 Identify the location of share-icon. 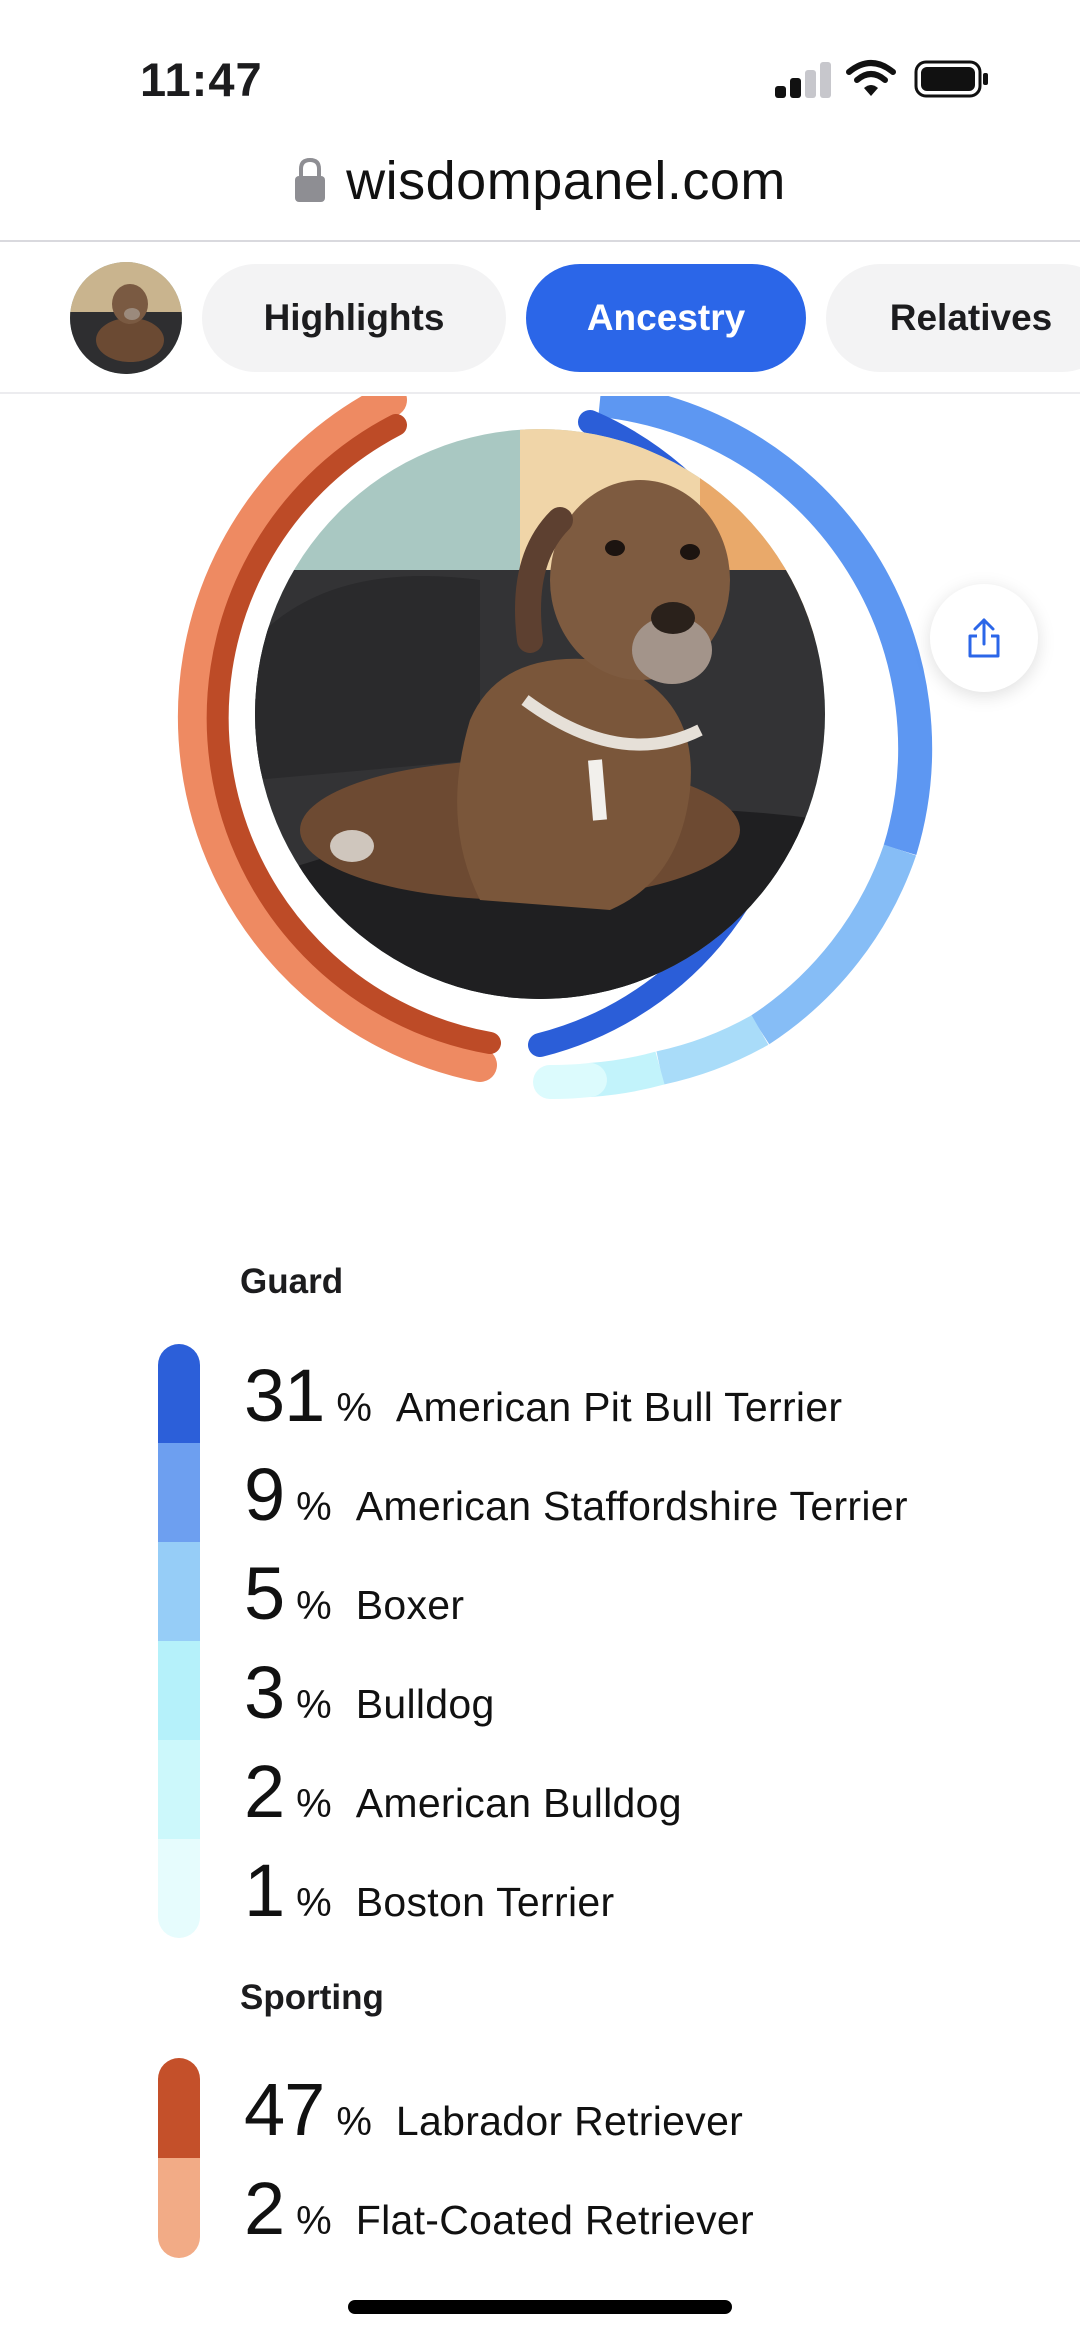
(984, 638).